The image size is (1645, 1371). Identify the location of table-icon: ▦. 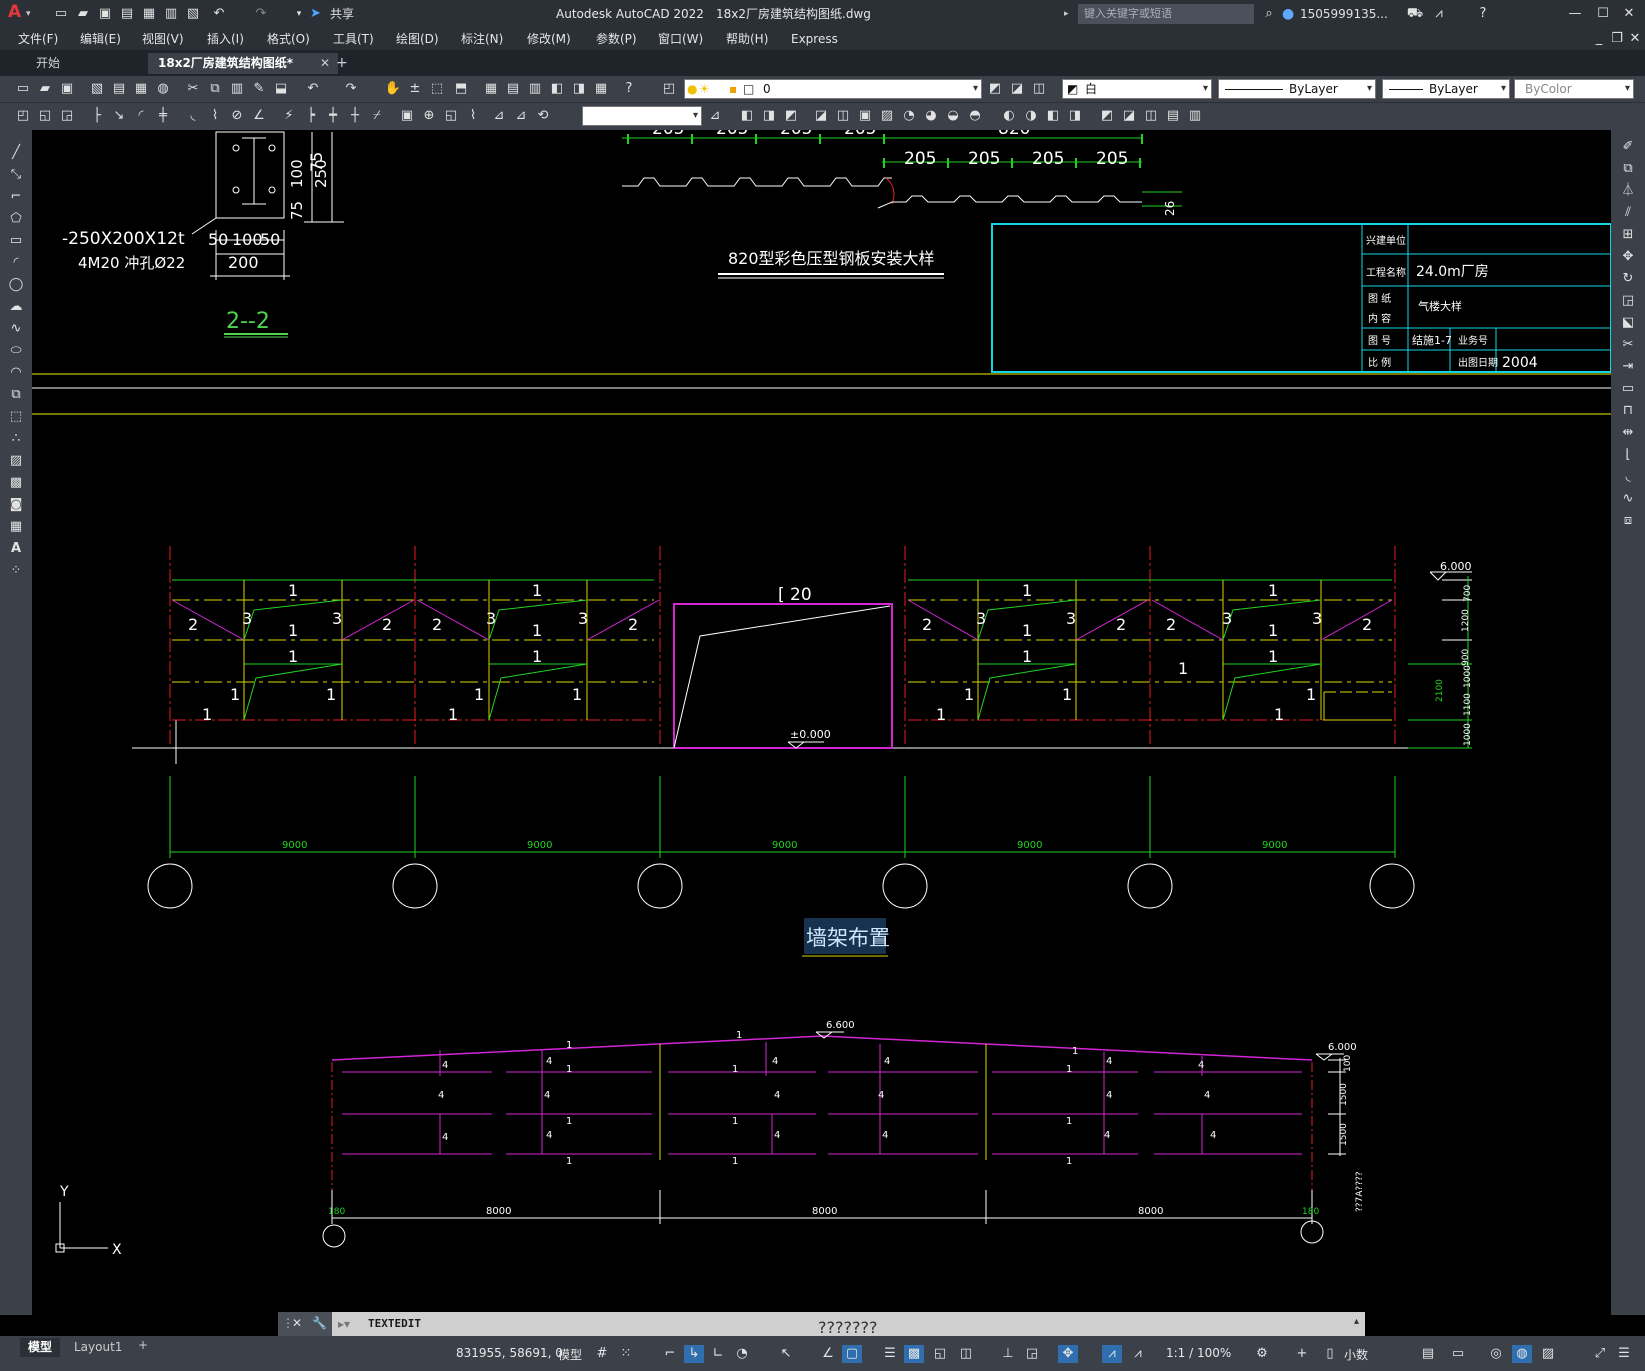
(16, 527).